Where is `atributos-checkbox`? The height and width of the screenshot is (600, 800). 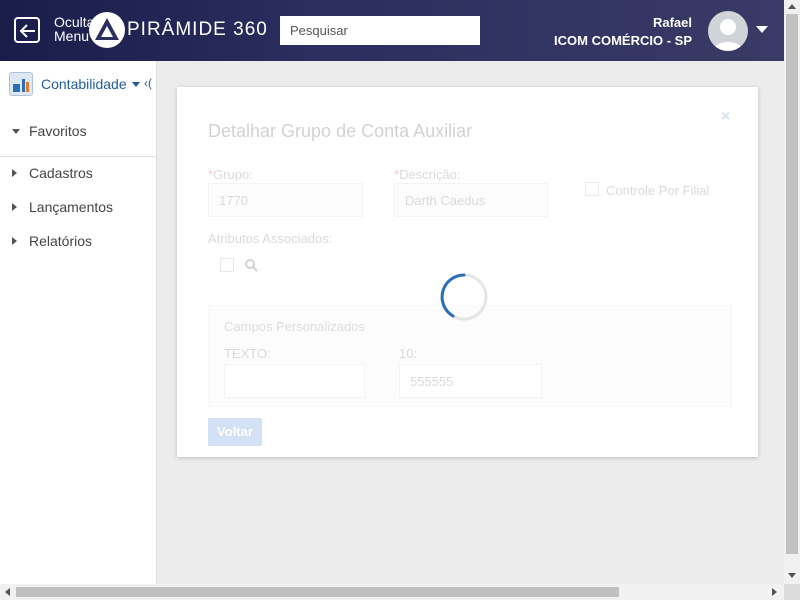 atributos-checkbox is located at coordinates (227, 265).